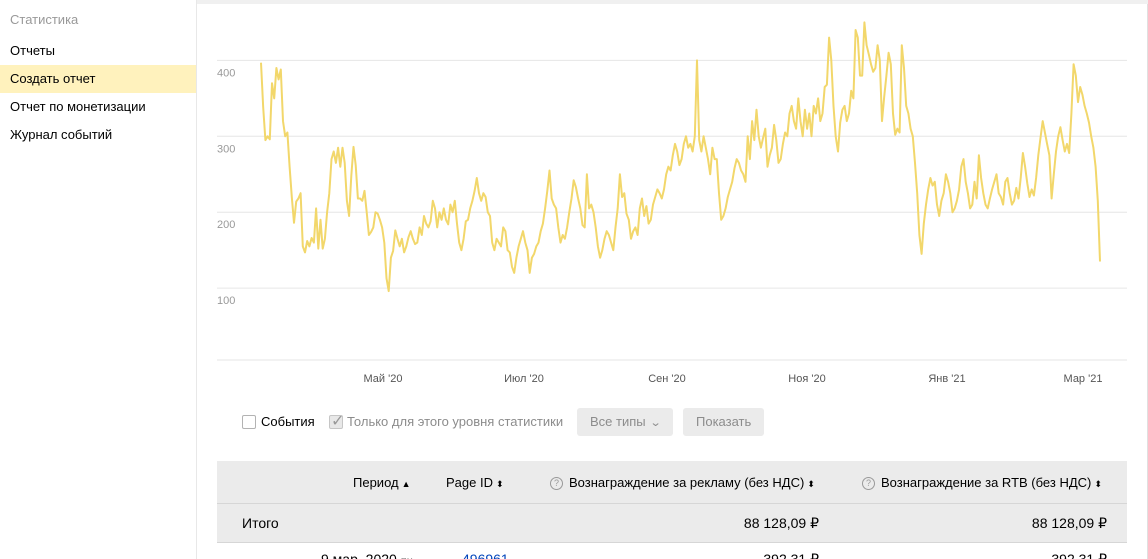 The height and width of the screenshot is (559, 1148). What do you see at coordinates (98, 51) in the screenshot?
I see `sidebar-item-reports: Отчеты` at bounding box center [98, 51].